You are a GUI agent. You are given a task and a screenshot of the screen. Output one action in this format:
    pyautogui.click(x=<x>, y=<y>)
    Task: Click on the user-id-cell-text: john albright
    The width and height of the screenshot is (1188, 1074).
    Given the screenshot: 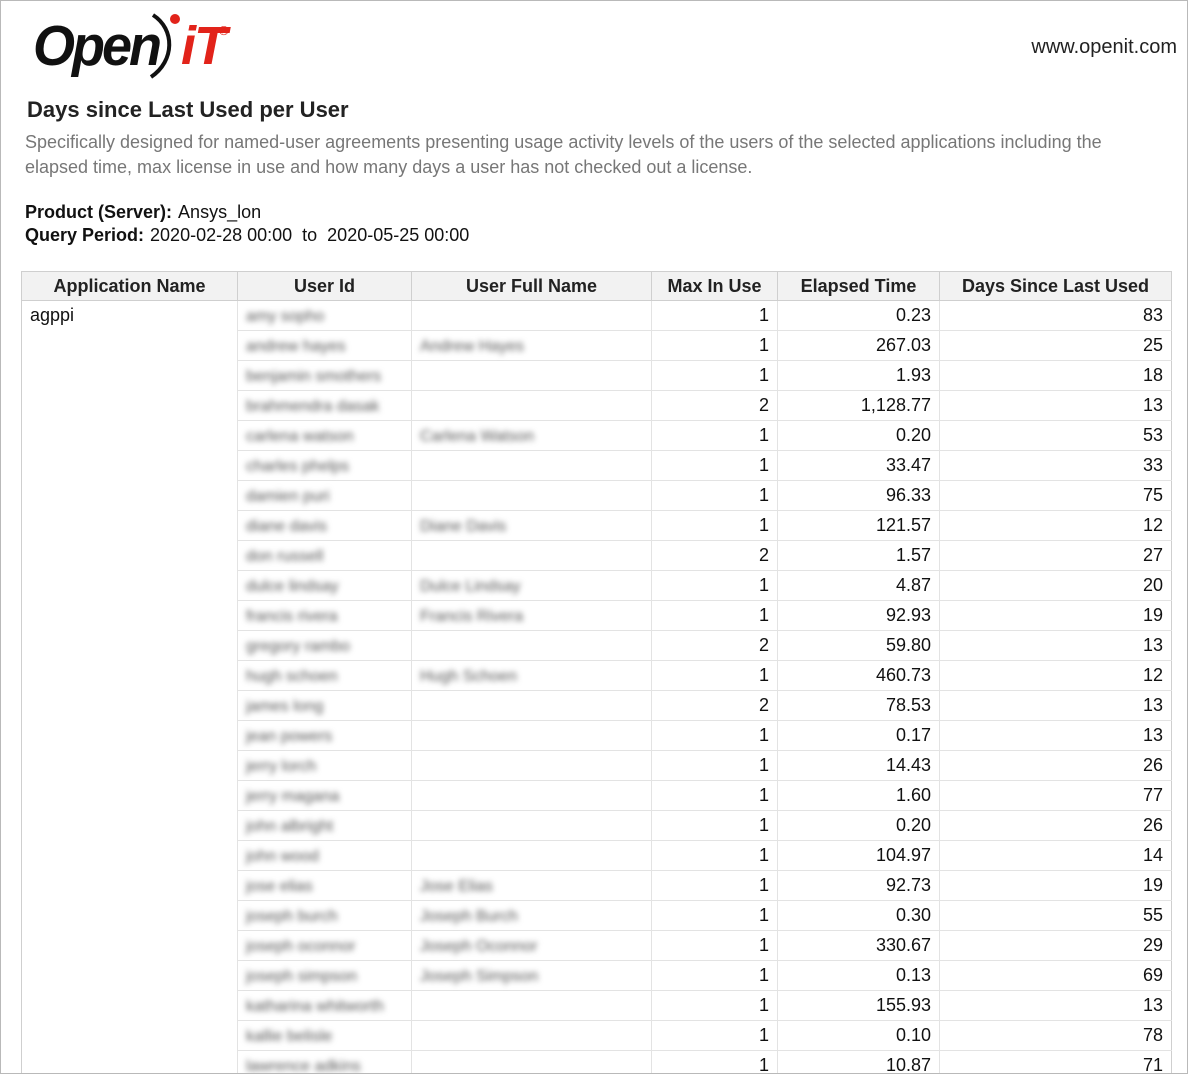 What is the action you would take?
    pyautogui.click(x=290, y=826)
    